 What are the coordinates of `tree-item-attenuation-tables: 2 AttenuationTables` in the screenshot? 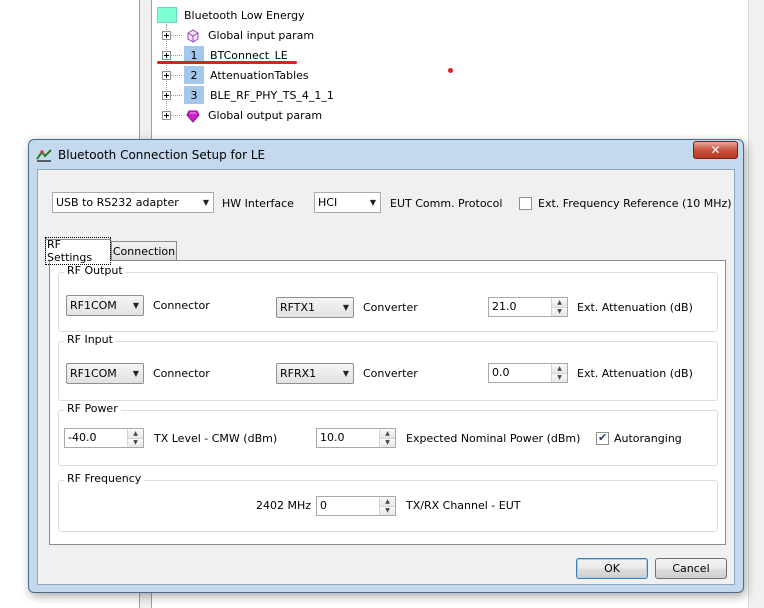 It's located at (235, 75).